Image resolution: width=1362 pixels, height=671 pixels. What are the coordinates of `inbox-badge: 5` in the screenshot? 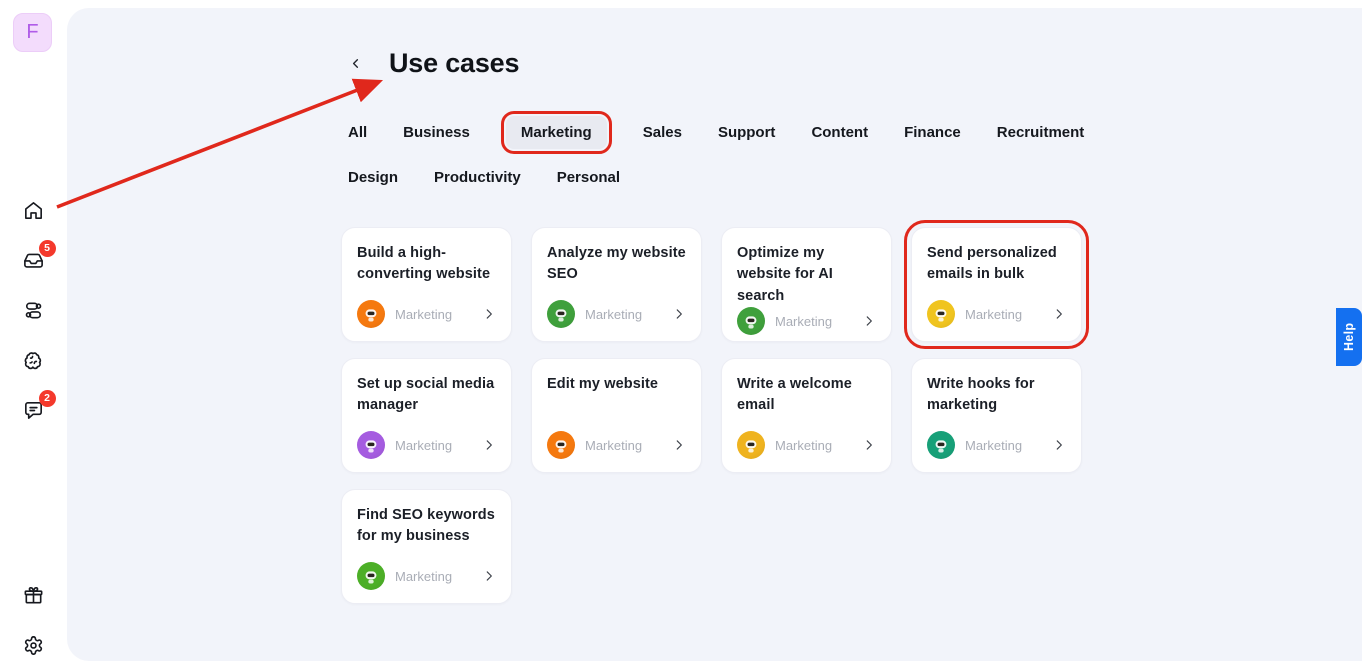 It's located at (47, 248).